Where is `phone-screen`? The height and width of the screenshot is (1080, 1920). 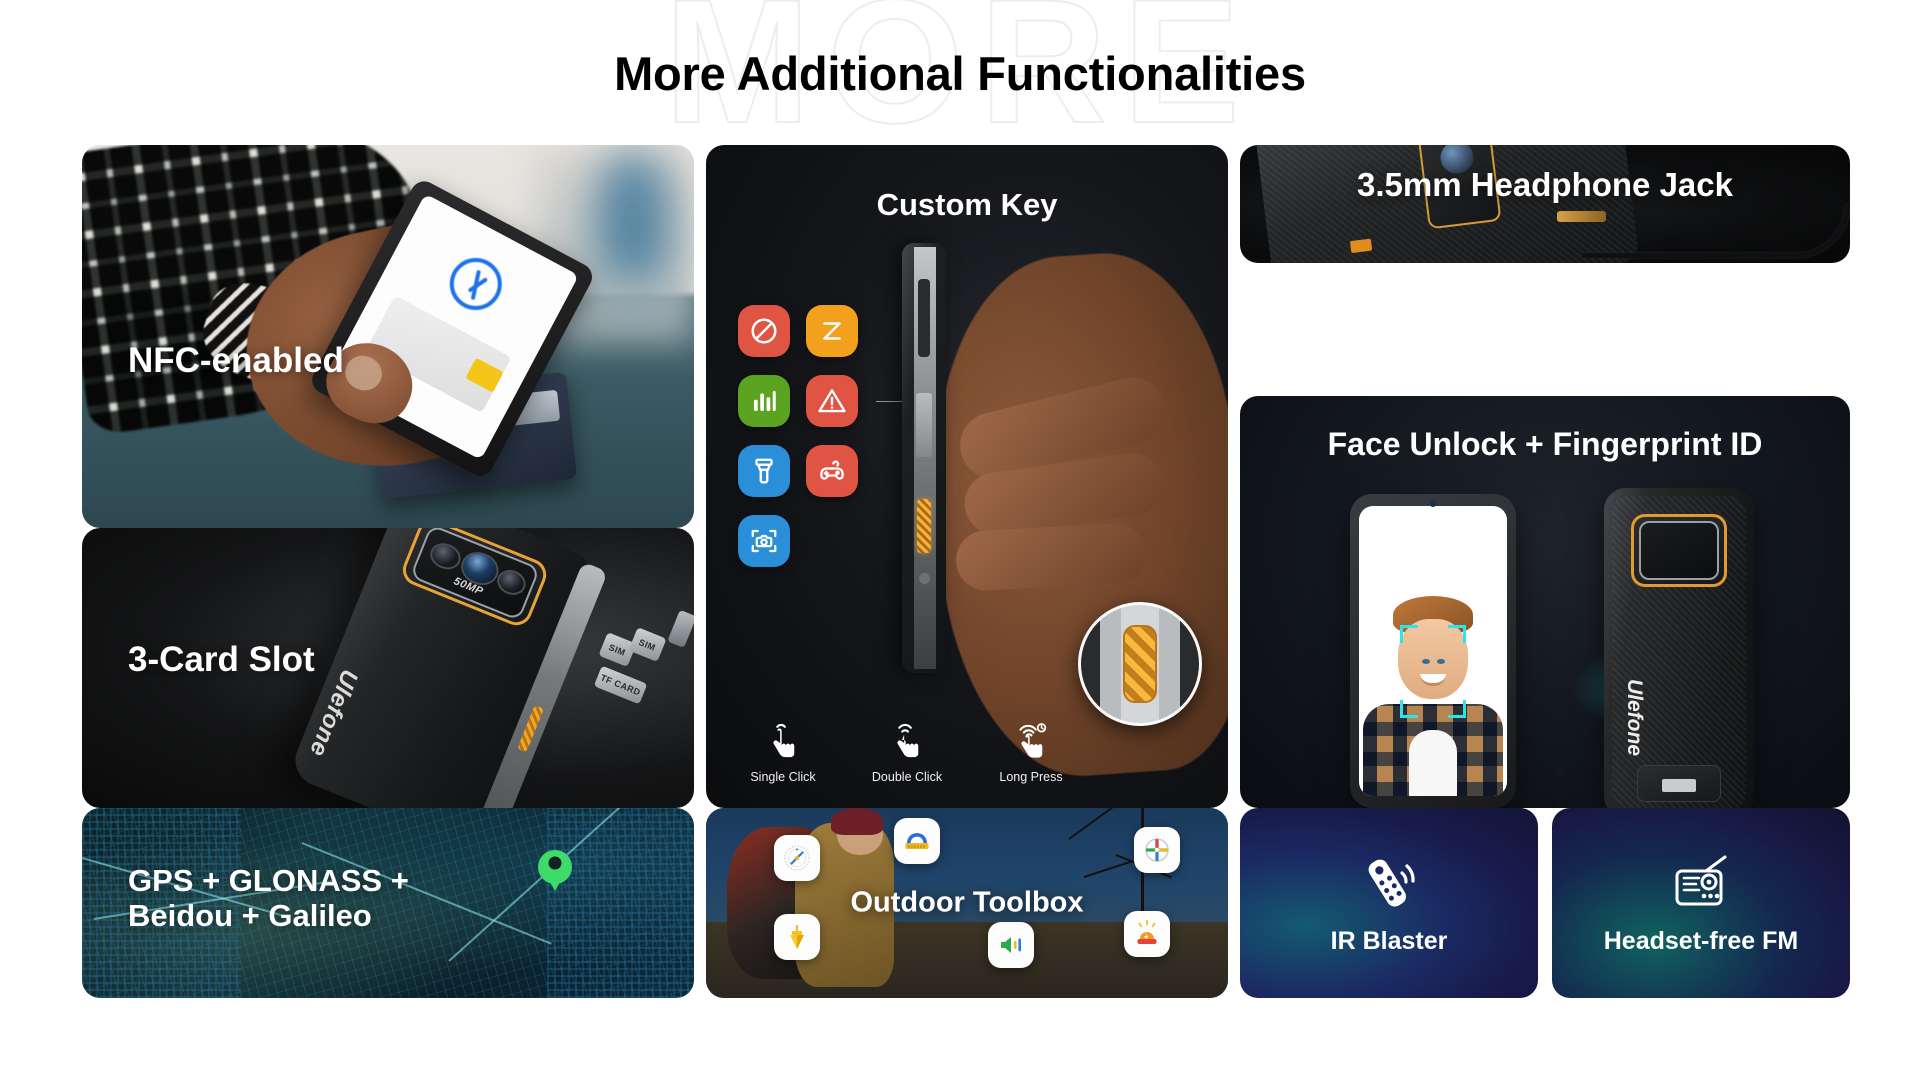
phone-screen is located at coordinates (1433, 651).